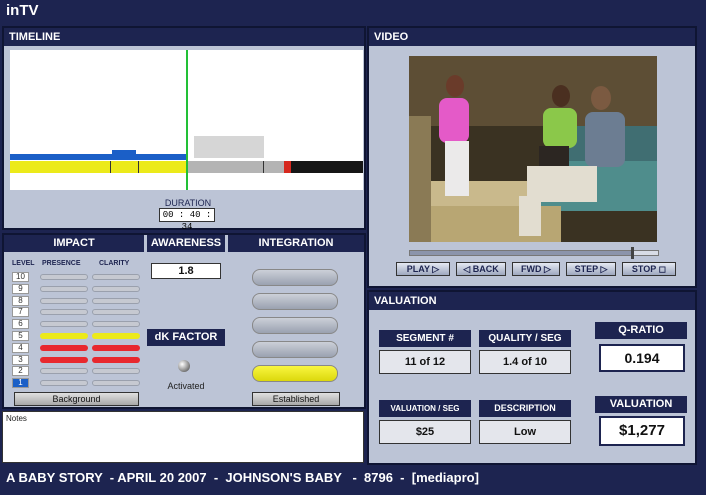  What do you see at coordinates (662, 269) in the screenshot?
I see `stop-icon: ◻` at bounding box center [662, 269].